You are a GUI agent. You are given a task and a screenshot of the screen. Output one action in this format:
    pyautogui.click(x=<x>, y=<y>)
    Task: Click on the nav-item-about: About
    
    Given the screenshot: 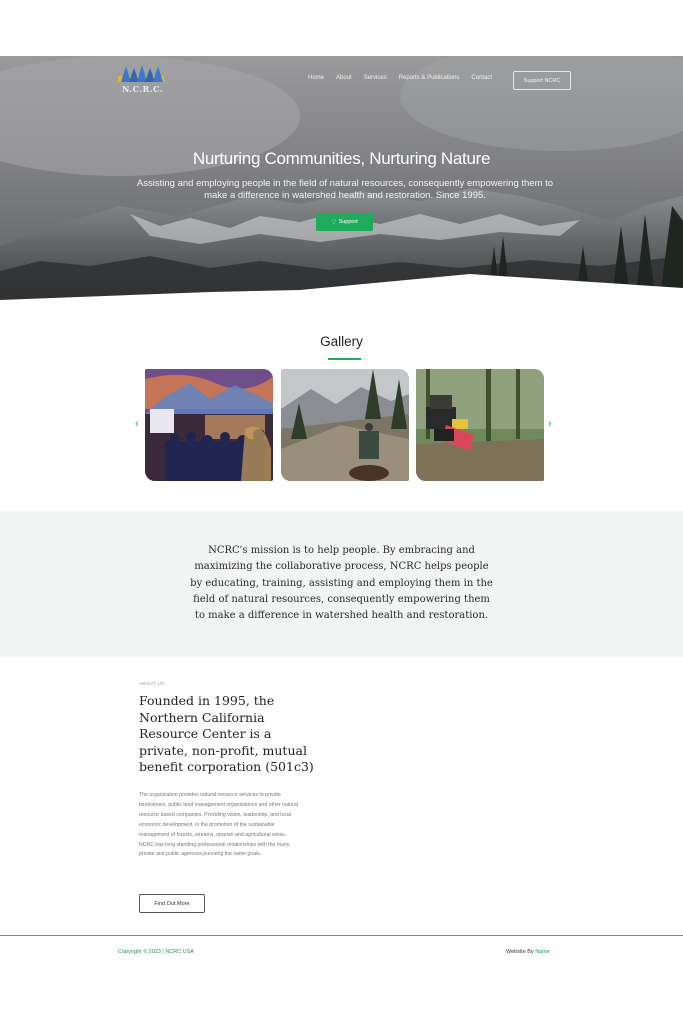 What is the action you would take?
    pyautogui.click(x=344, y=78)
    